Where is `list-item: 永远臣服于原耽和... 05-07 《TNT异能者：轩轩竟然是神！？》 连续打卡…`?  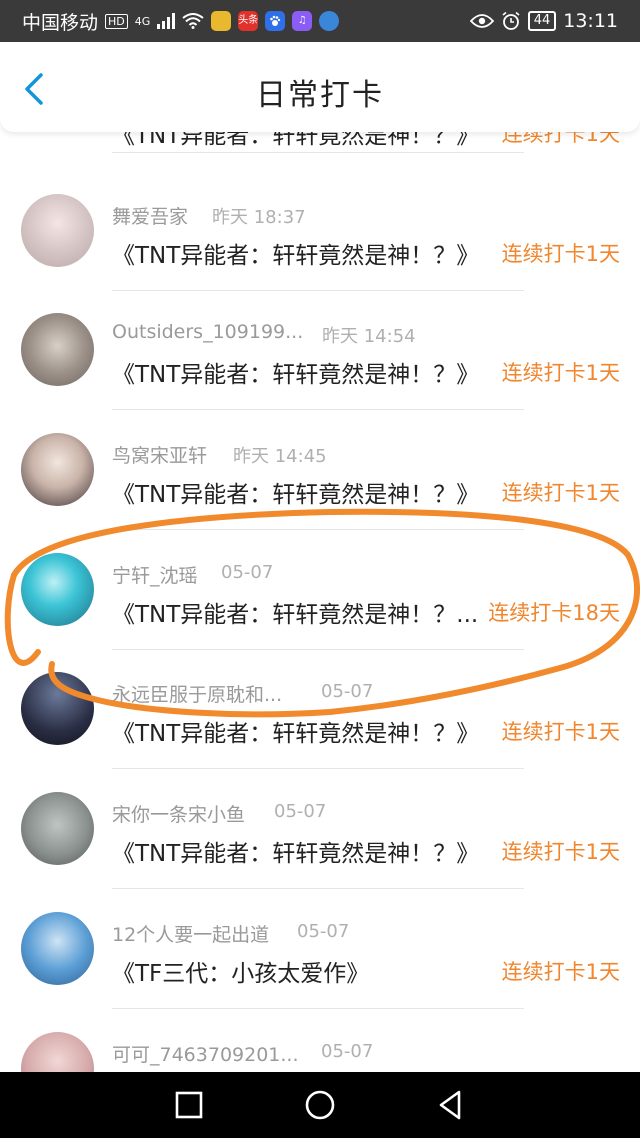 list-item: 永远臣服于原耽和... 05-07 《TNT异能者：轩轩竟然是神！？》 连续打卡… is located at coordinates (320, 727).